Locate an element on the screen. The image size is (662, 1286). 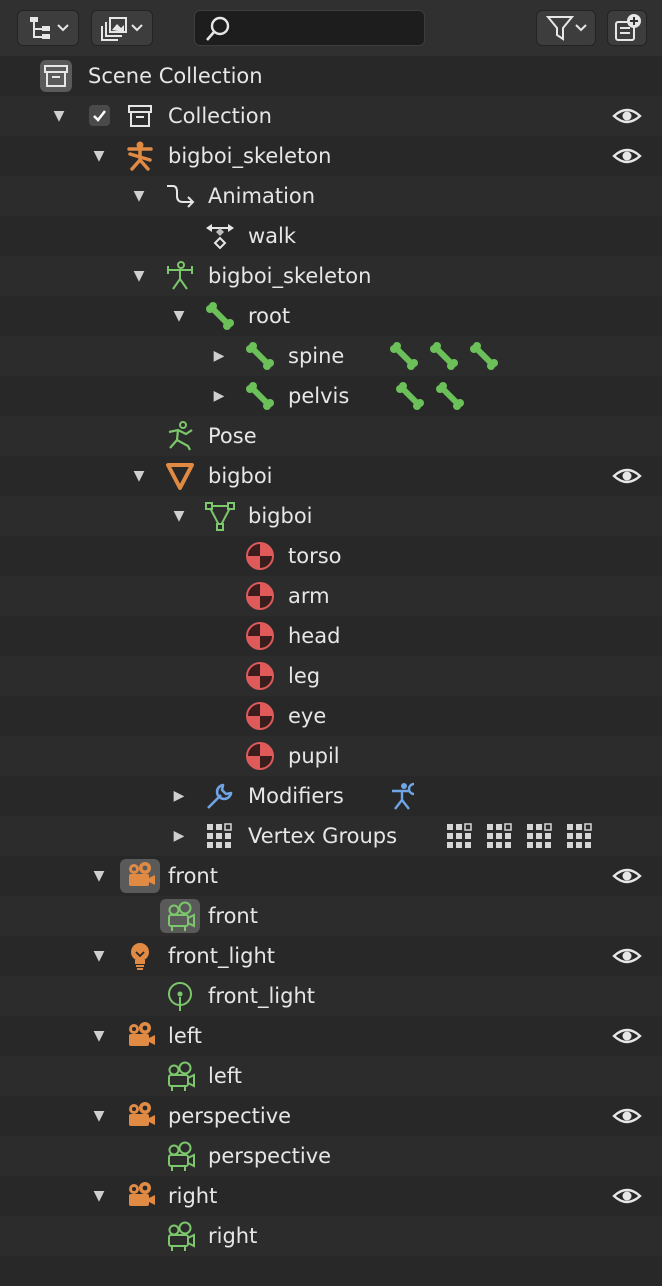
armature-data-row: ▼ bigboi_skeleton is located at coordinates (331, 276).